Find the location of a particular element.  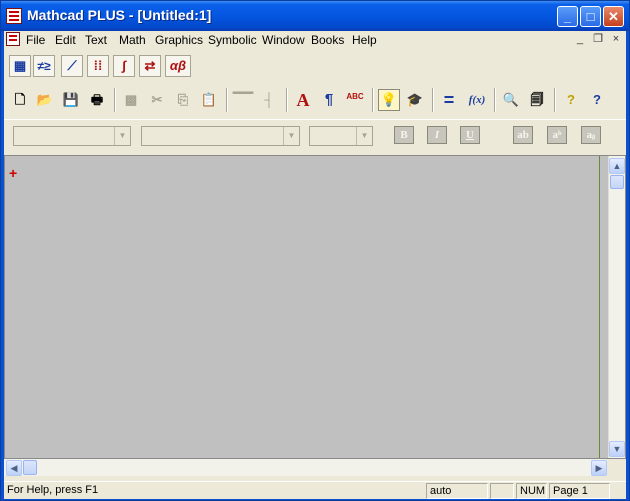

calculus-palette-icon: ∫ is located at coordinates (124, 66).